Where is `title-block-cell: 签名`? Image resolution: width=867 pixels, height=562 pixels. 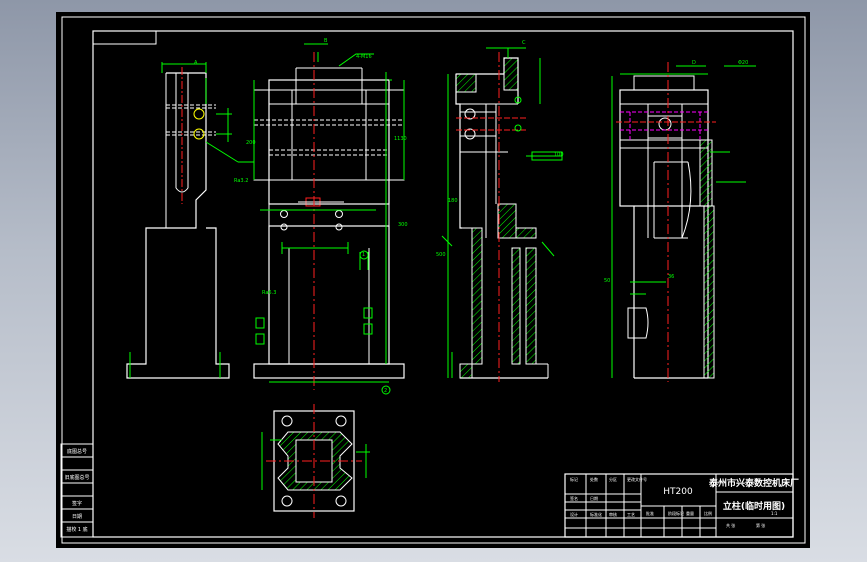
title-block-cell: 签名 is located at coordinates (574, 498).